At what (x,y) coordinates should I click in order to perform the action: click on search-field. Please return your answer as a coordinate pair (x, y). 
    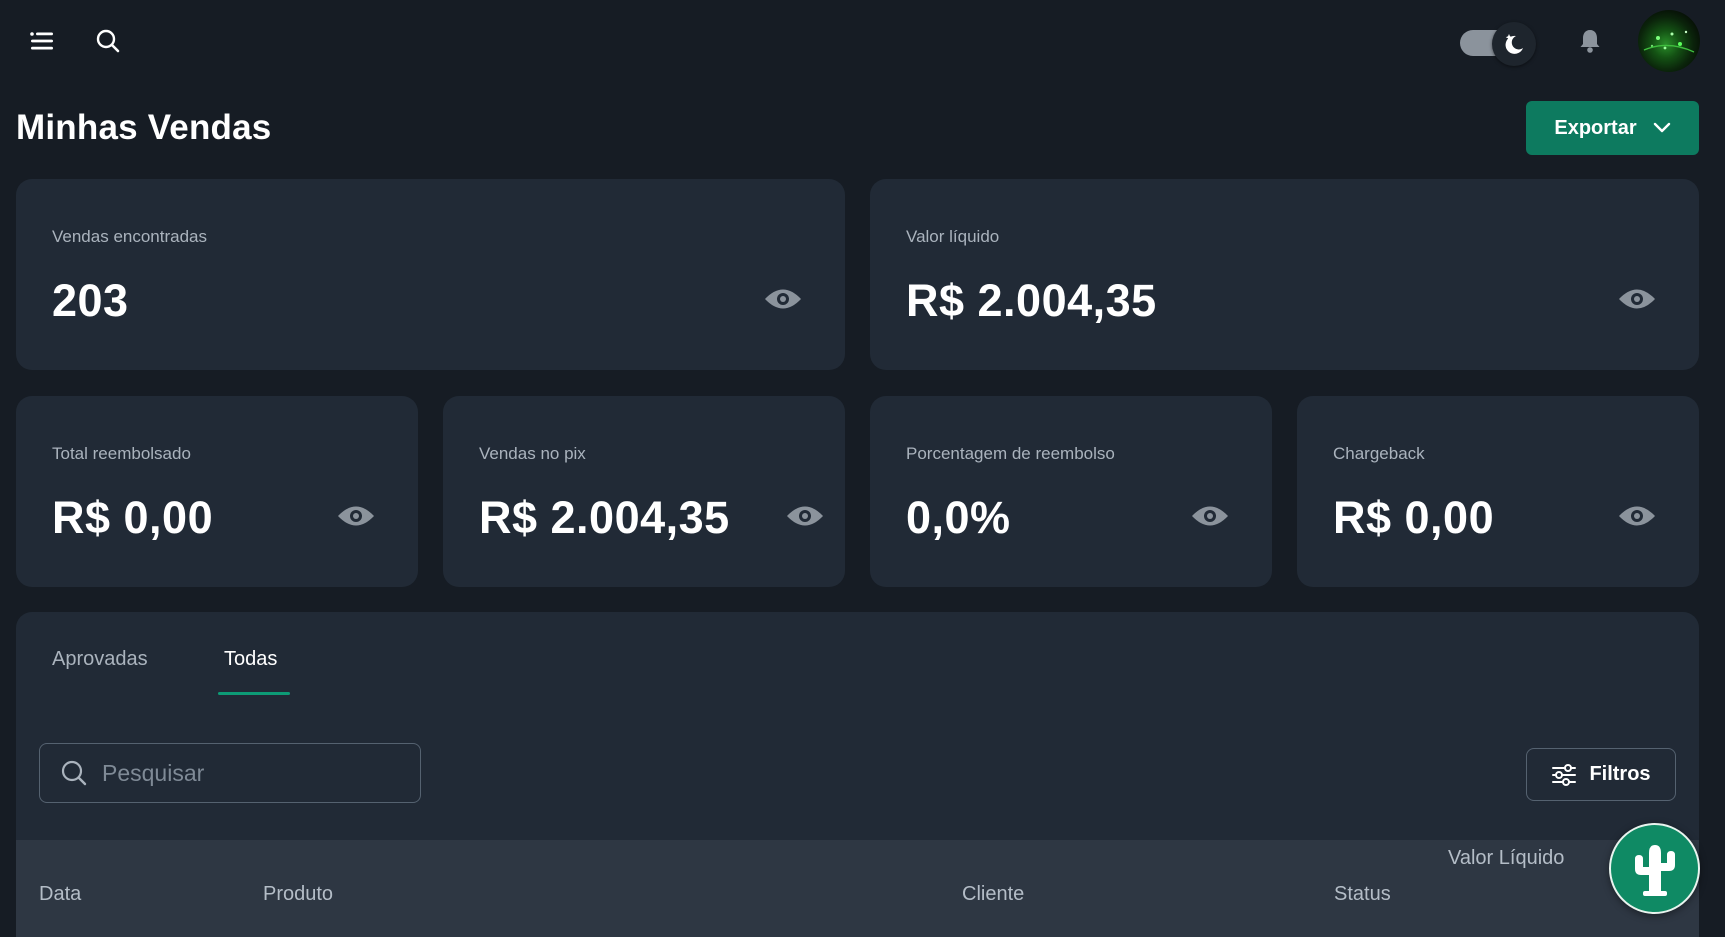
    Looking at the image, I should click on (230, 773).